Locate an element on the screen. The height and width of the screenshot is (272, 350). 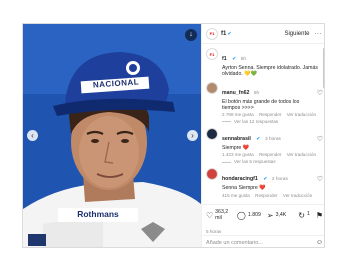
comment-bubble-icon: ◯ is located at coordinates (241, 215).